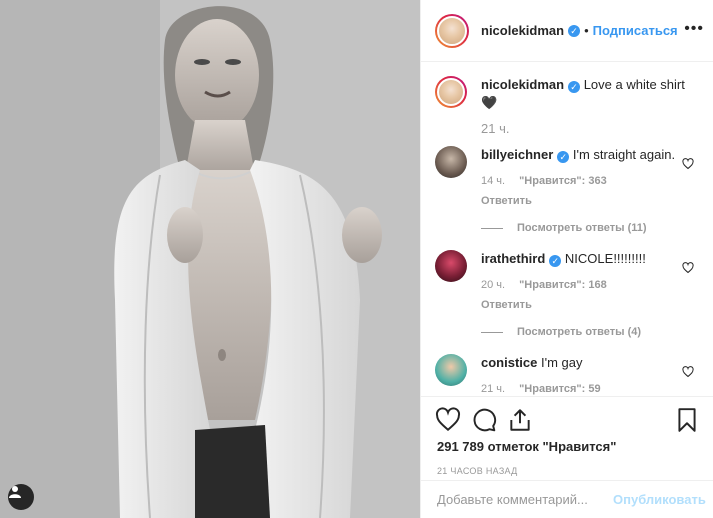  I want to click on add-comment-bar: Опубликовать, so click(567, 499).